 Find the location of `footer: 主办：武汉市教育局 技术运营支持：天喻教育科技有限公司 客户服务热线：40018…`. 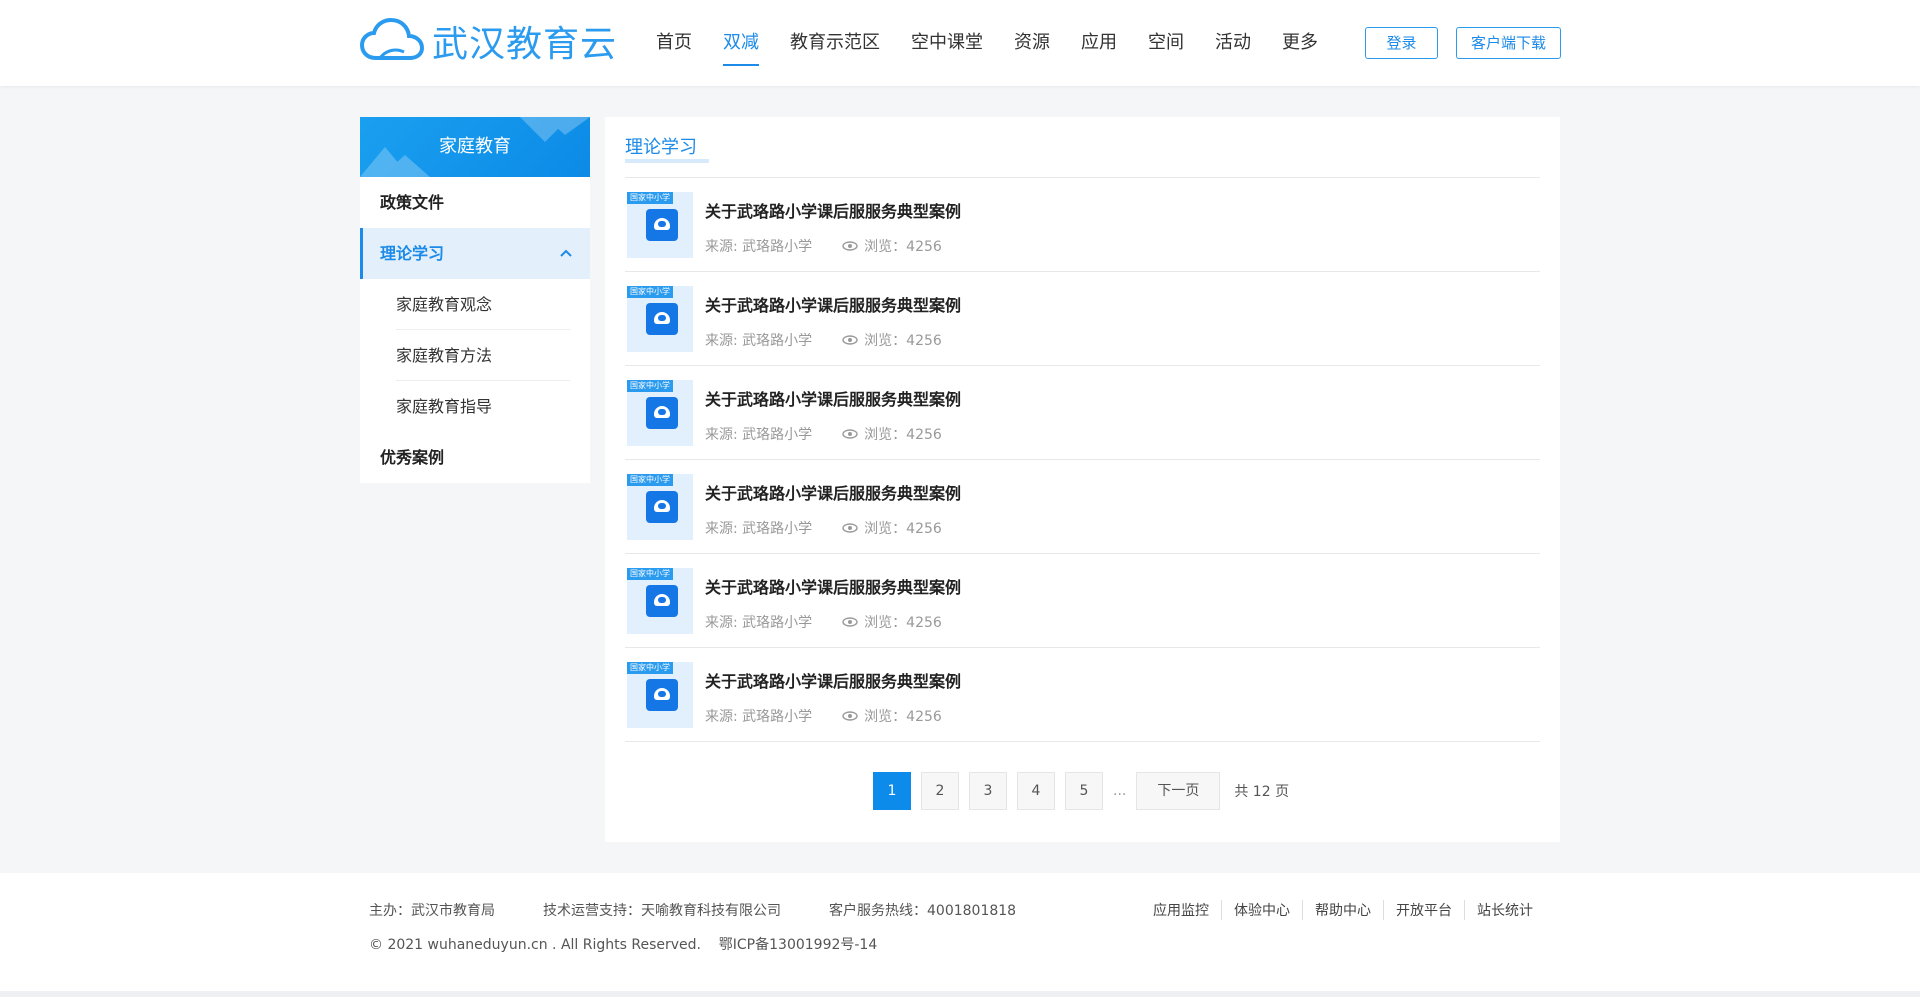

footer: 主办：武汉市教育局 技术运营支持：天喻教育科技有限公司 客户服务热线：40018… is located at coordinates (960, 932).